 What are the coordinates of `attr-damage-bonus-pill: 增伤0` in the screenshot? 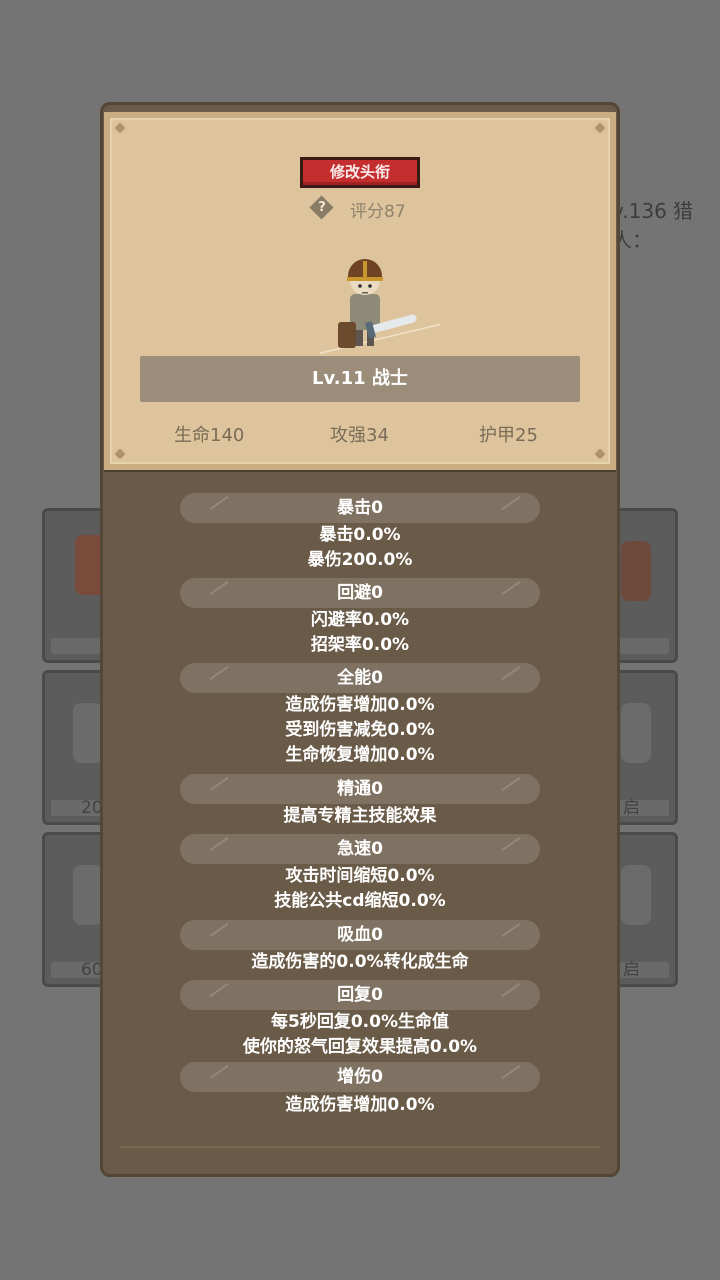 It's located at (360, 1077).